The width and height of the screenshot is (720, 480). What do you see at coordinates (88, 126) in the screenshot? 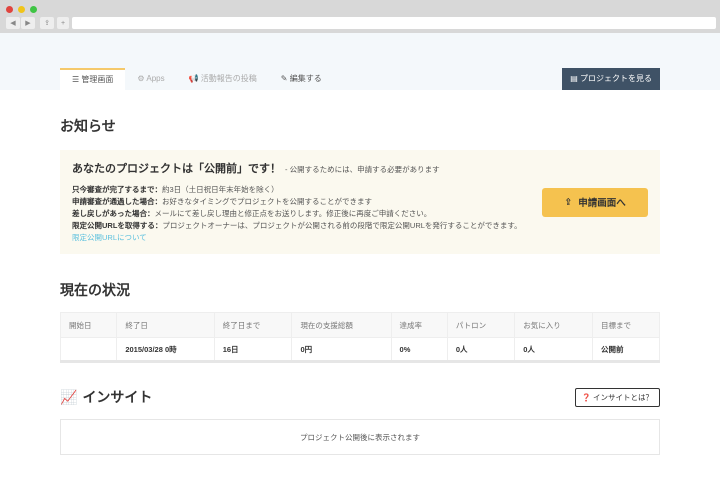
I see `notice-heading: お知らせ` at bounding box center [88, 126].